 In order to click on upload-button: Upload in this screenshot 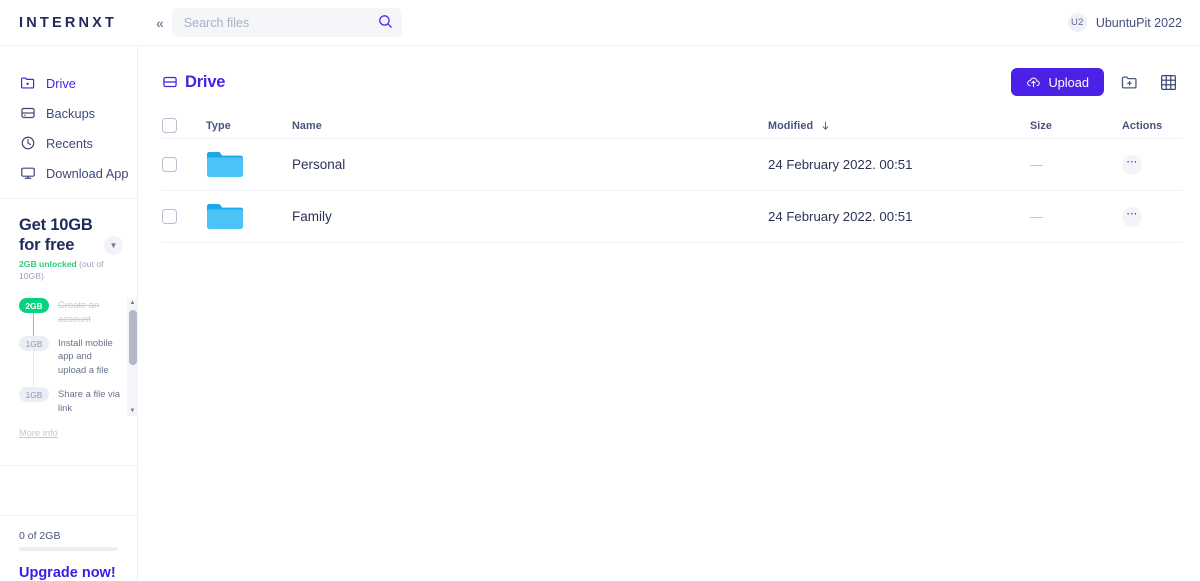, I will do `click(1057, 82)`.